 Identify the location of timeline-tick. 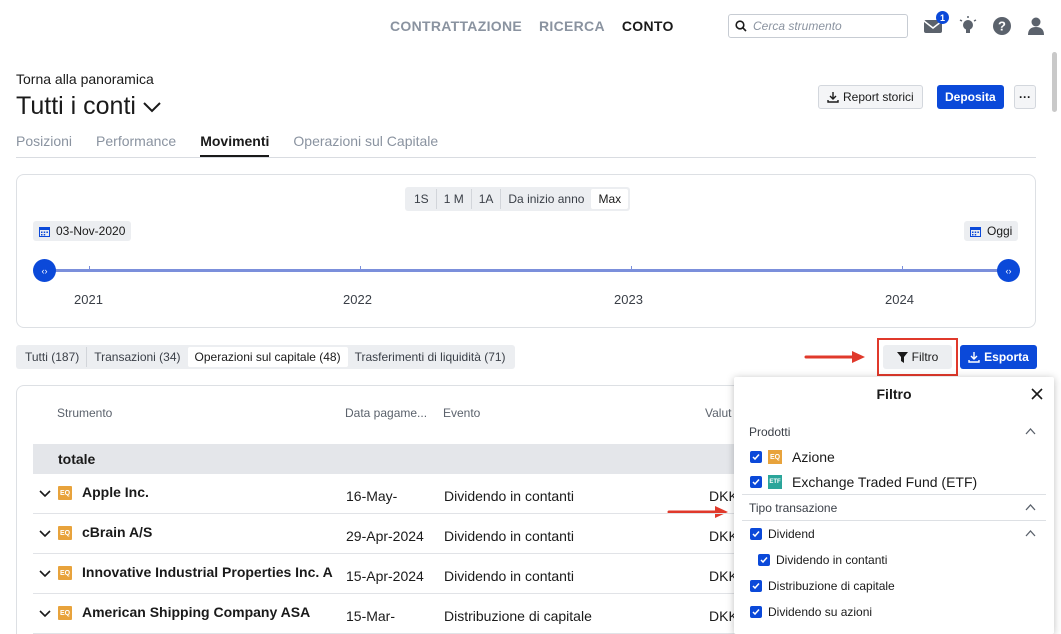
(360, 269).